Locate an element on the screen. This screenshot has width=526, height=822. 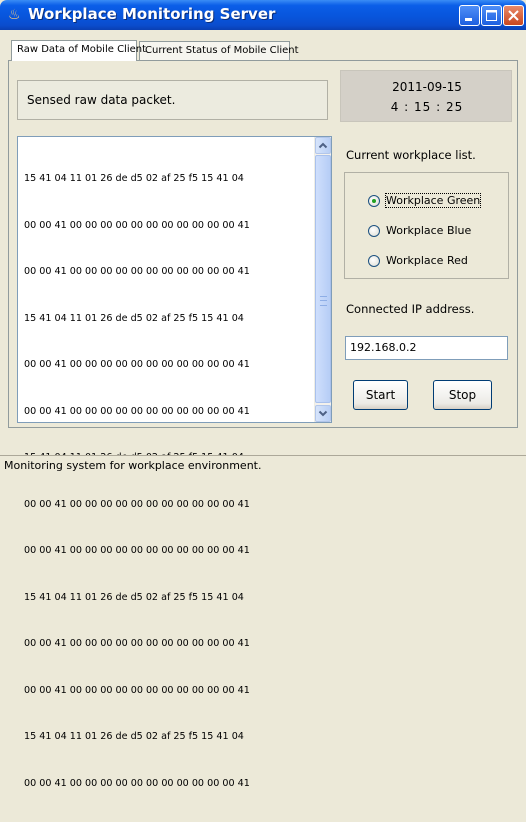
scroll-down-button is located at coordinates (323, 413).